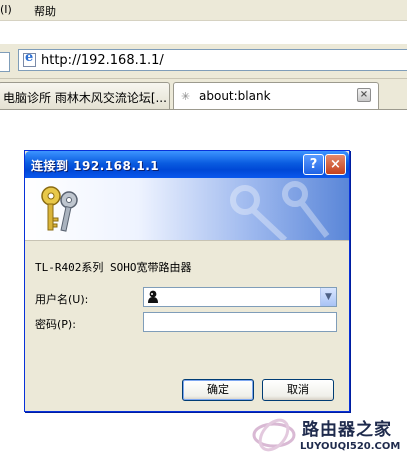  I want to click on cancel-button: 取消, so click(298, 390).